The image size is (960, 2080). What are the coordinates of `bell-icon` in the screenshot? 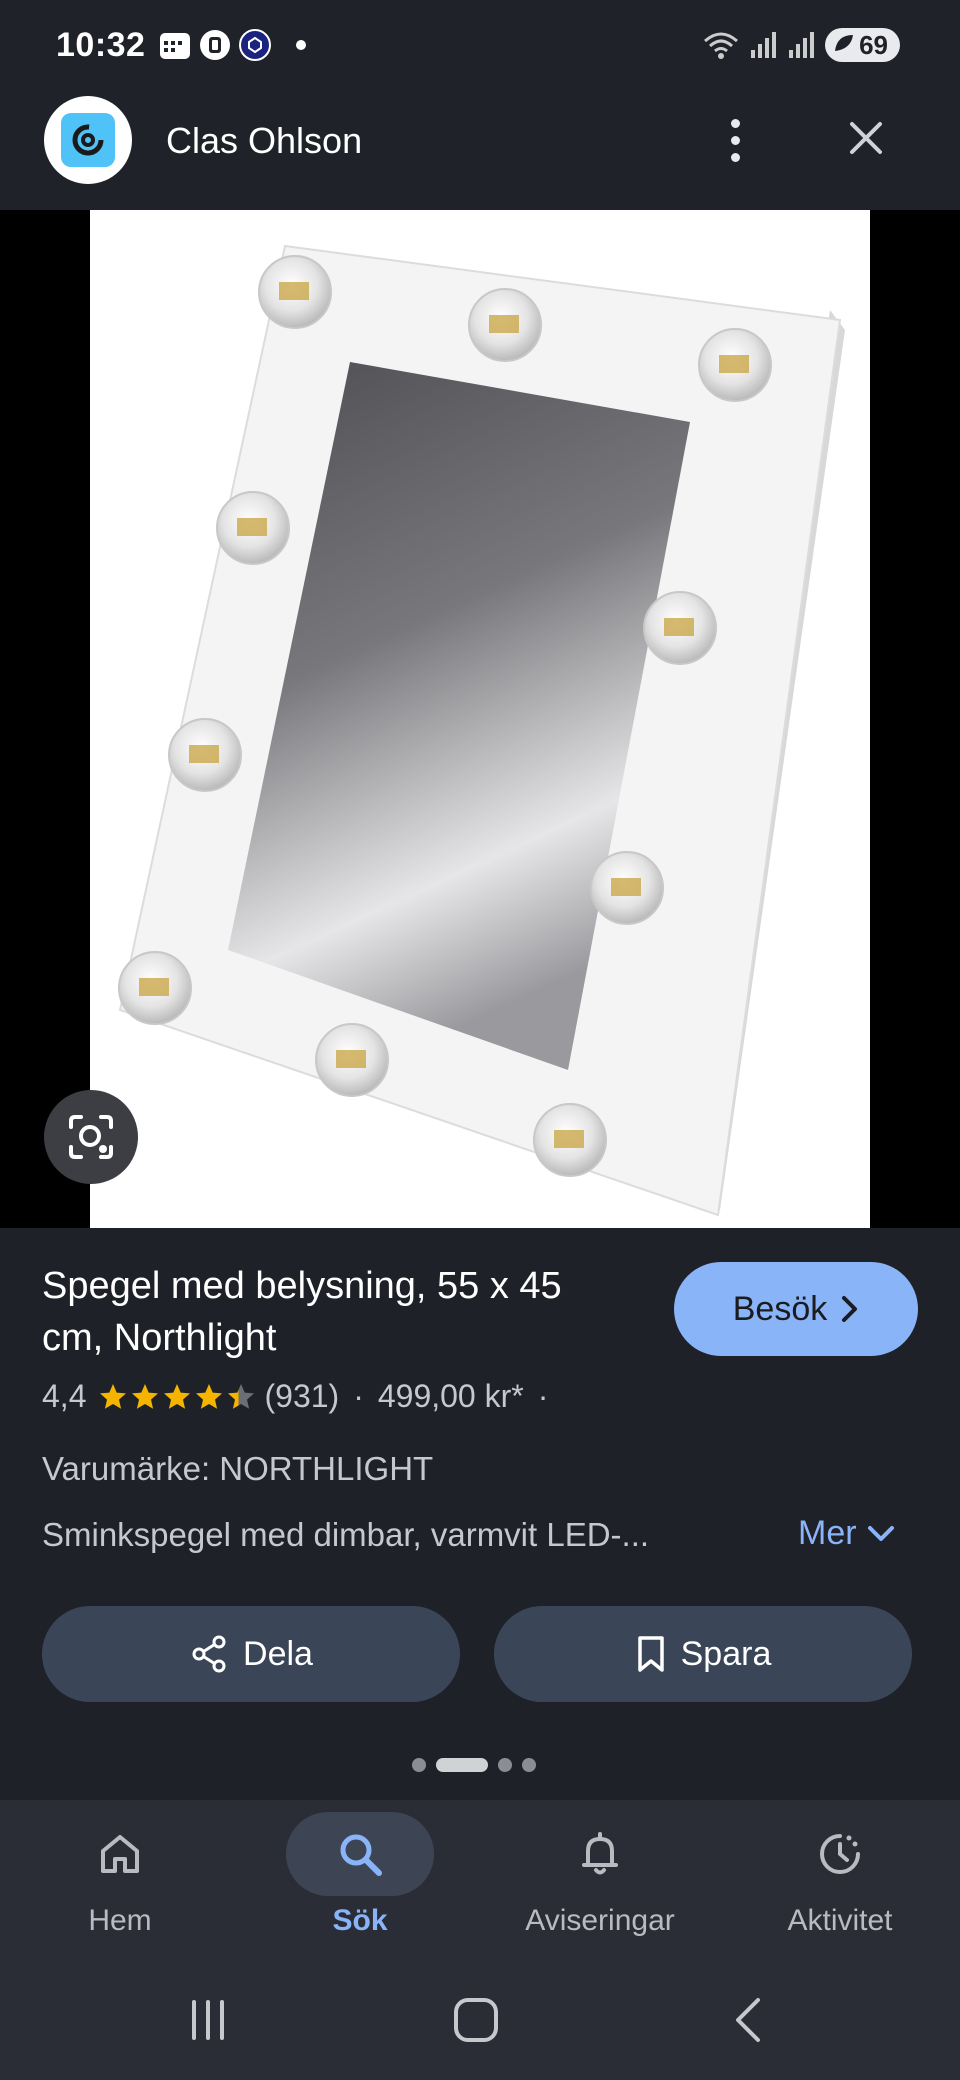 It's located at (600, 1853).